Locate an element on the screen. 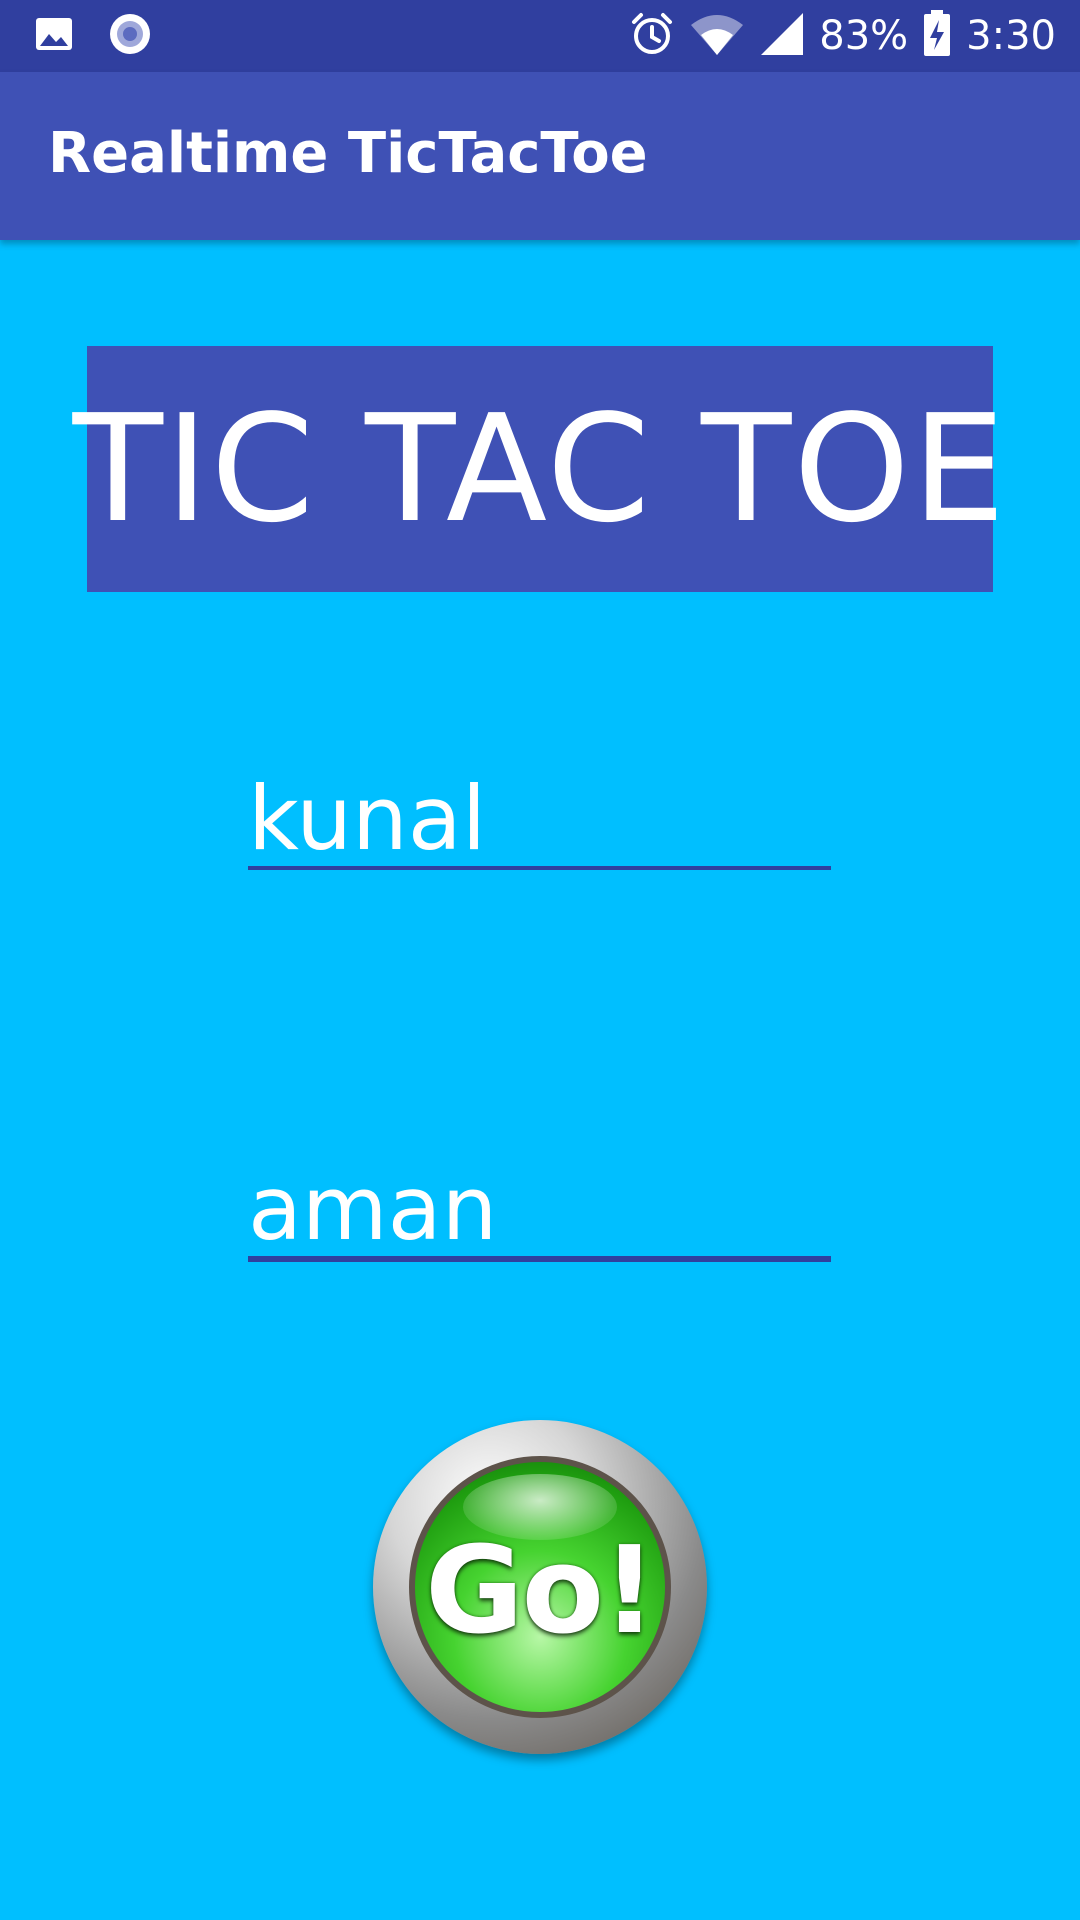  app-title: Realtime TicTacToe is located at coordinates (348, 153).